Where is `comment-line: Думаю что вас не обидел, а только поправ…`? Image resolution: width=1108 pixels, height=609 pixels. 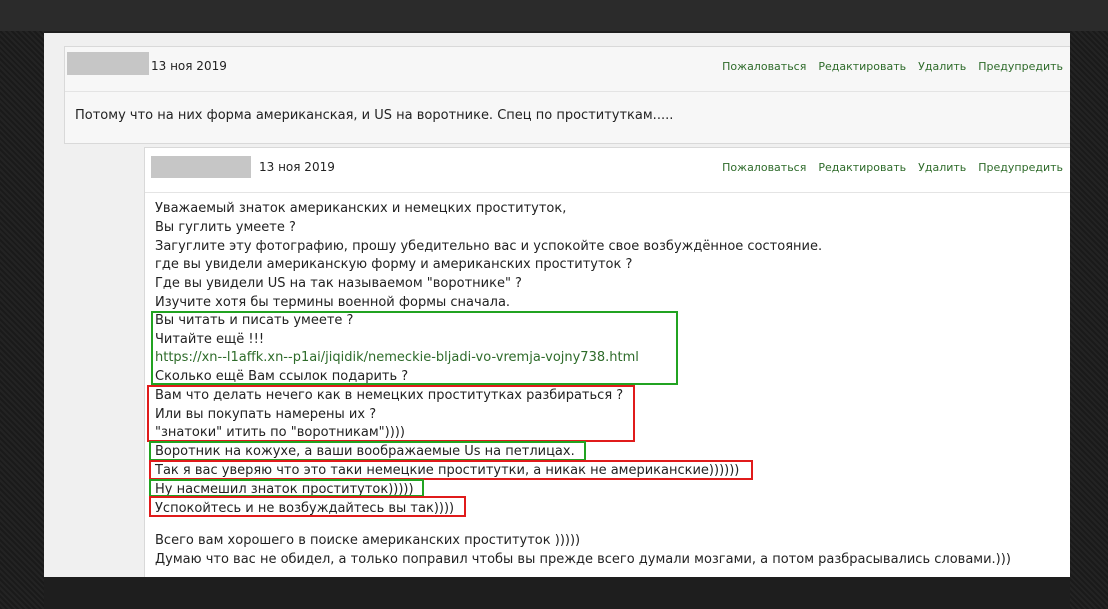 comment-line: Думаю что вас не обидел, а только поправ… is located at coordinates (583, 559).